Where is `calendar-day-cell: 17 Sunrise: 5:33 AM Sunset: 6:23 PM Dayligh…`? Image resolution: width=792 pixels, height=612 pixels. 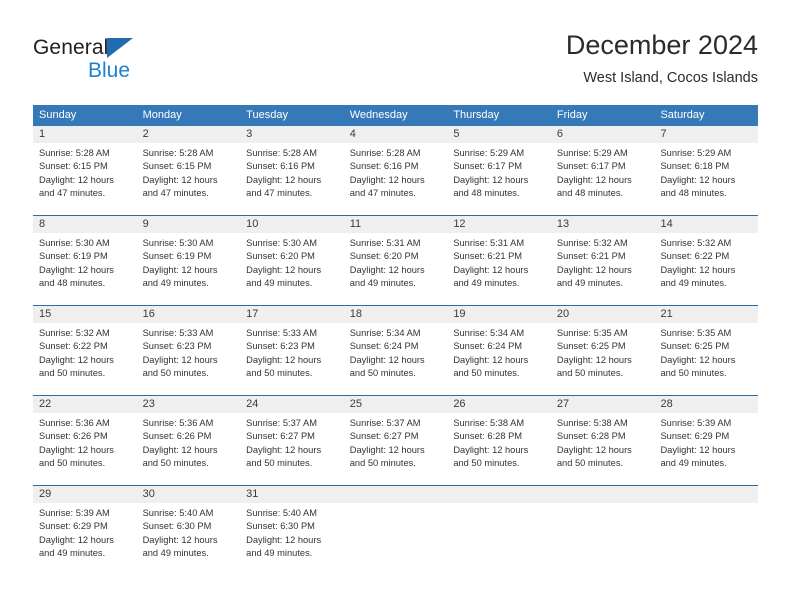 calendar-day-cell: 17 Sunrise: 5:33 AM Sunset: 6:23 PM Dayligh… is located at coordinates (292, 350).